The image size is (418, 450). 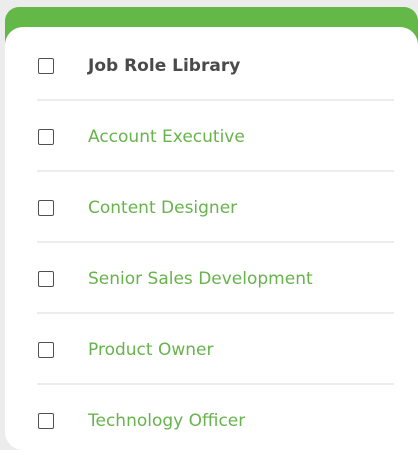 What do you see at coordinates (164, 66) in the screenshot?
I see `column-header-label: Job Role Library` at bounding box center [164, 66].